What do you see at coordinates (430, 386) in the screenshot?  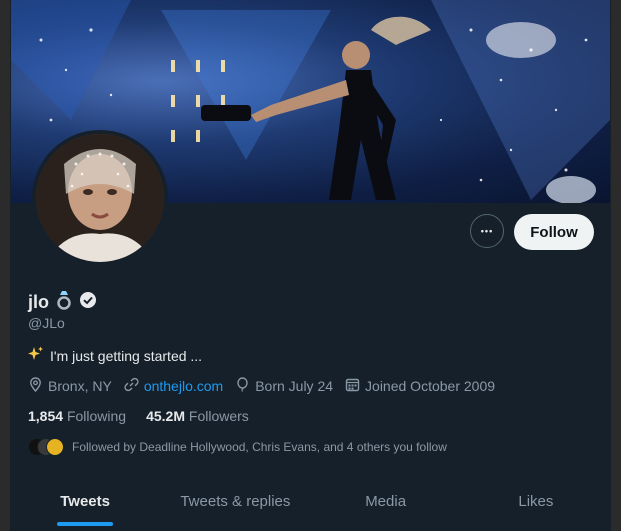 I see `joined-text: Joined October 2009` at bounding box center [430, 386].